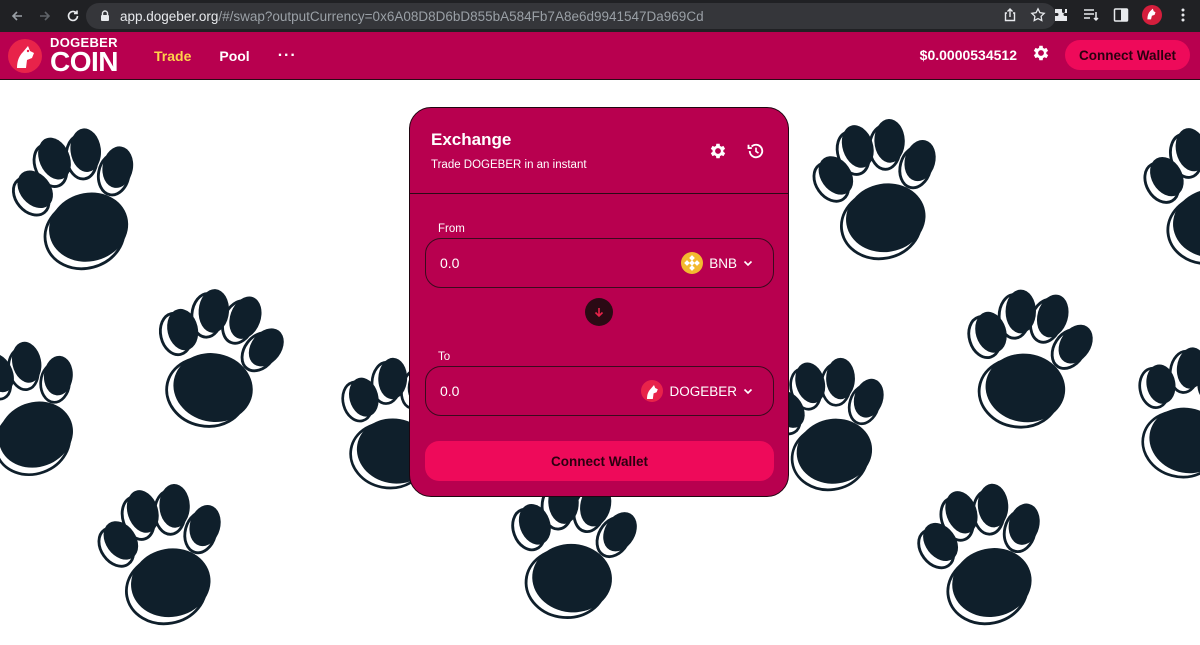  I want to click on nav-trade: Trade, so click(172, 56).